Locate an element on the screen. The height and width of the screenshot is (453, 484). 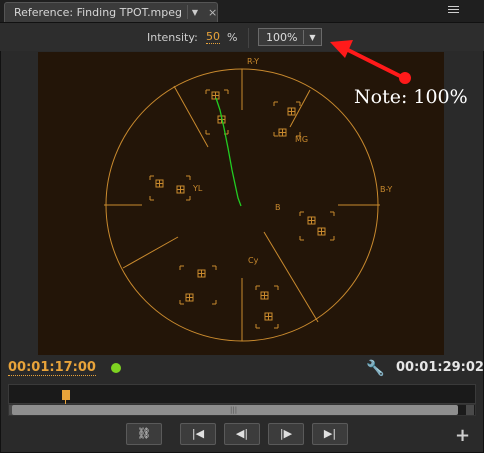
wrench-icon: 🔧 is located at coordinates (375, 368).